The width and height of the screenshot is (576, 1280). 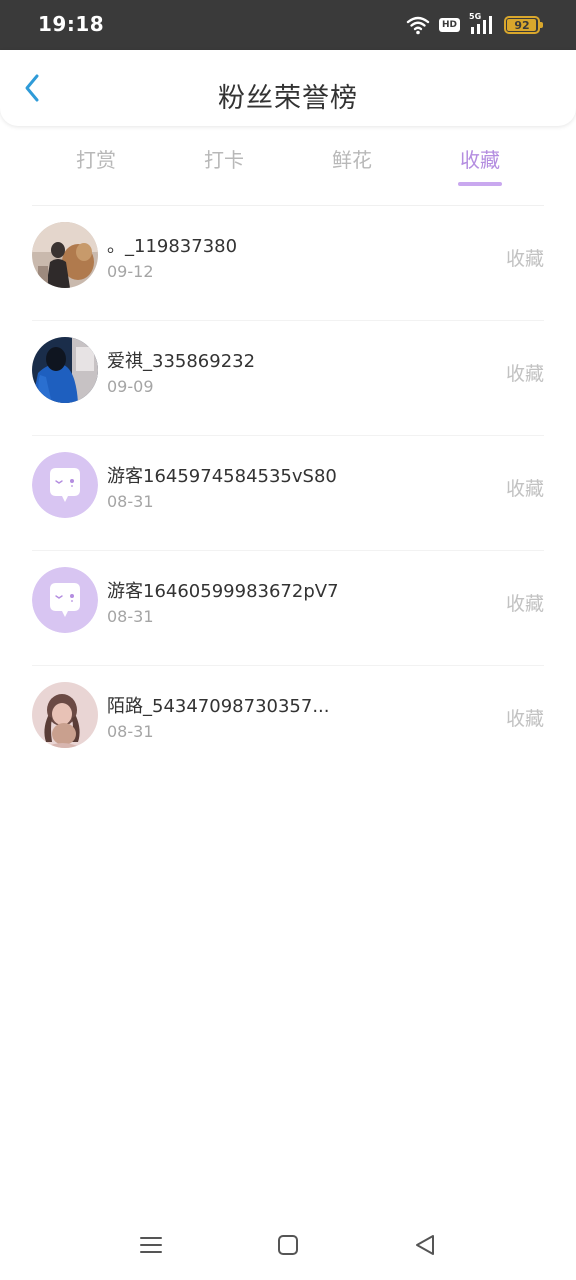 I want to click on list-item: 游客1645974584535vS80 08-31 收藏, so click(x=288, y=493).